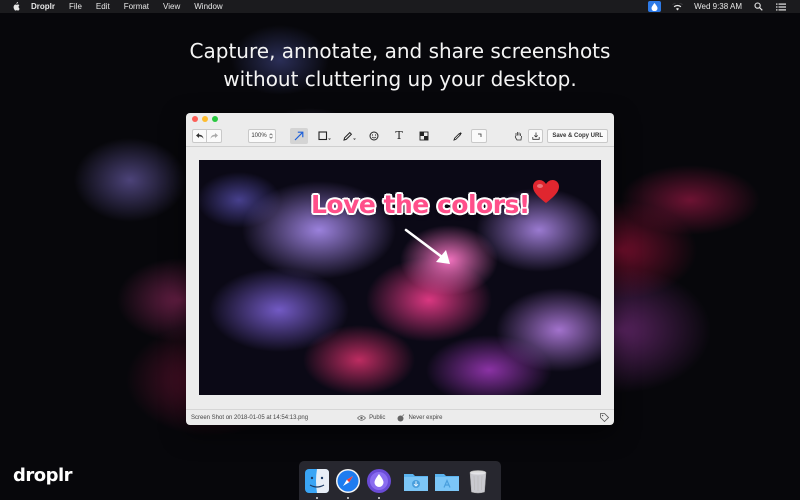 The height and width of the screenshot is (500, 800). I want to click on eyedropper-icon, so click(457, 136).